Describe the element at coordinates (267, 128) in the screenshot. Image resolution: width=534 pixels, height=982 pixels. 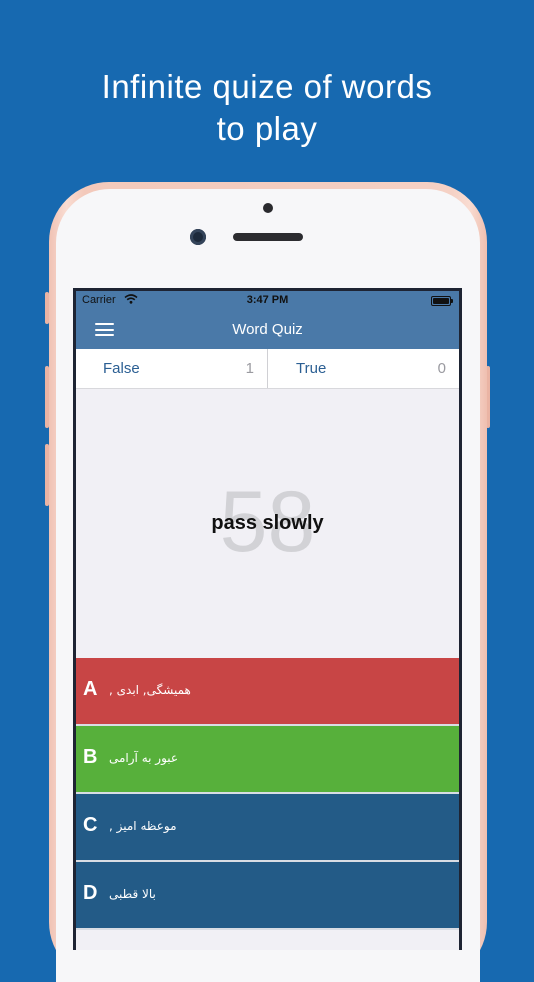
I see `headline-line-2: to play` at that location.